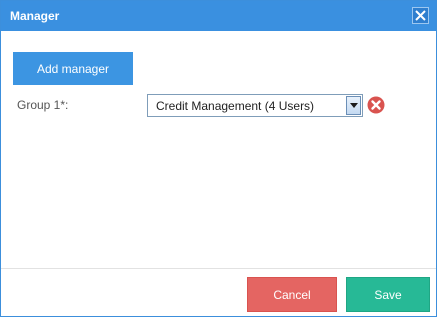 The image size is (437, 317). What do you see at coordinates (388, 294) in the screenshot?
I see `save-button: Save` at bounding box center [388, 294].